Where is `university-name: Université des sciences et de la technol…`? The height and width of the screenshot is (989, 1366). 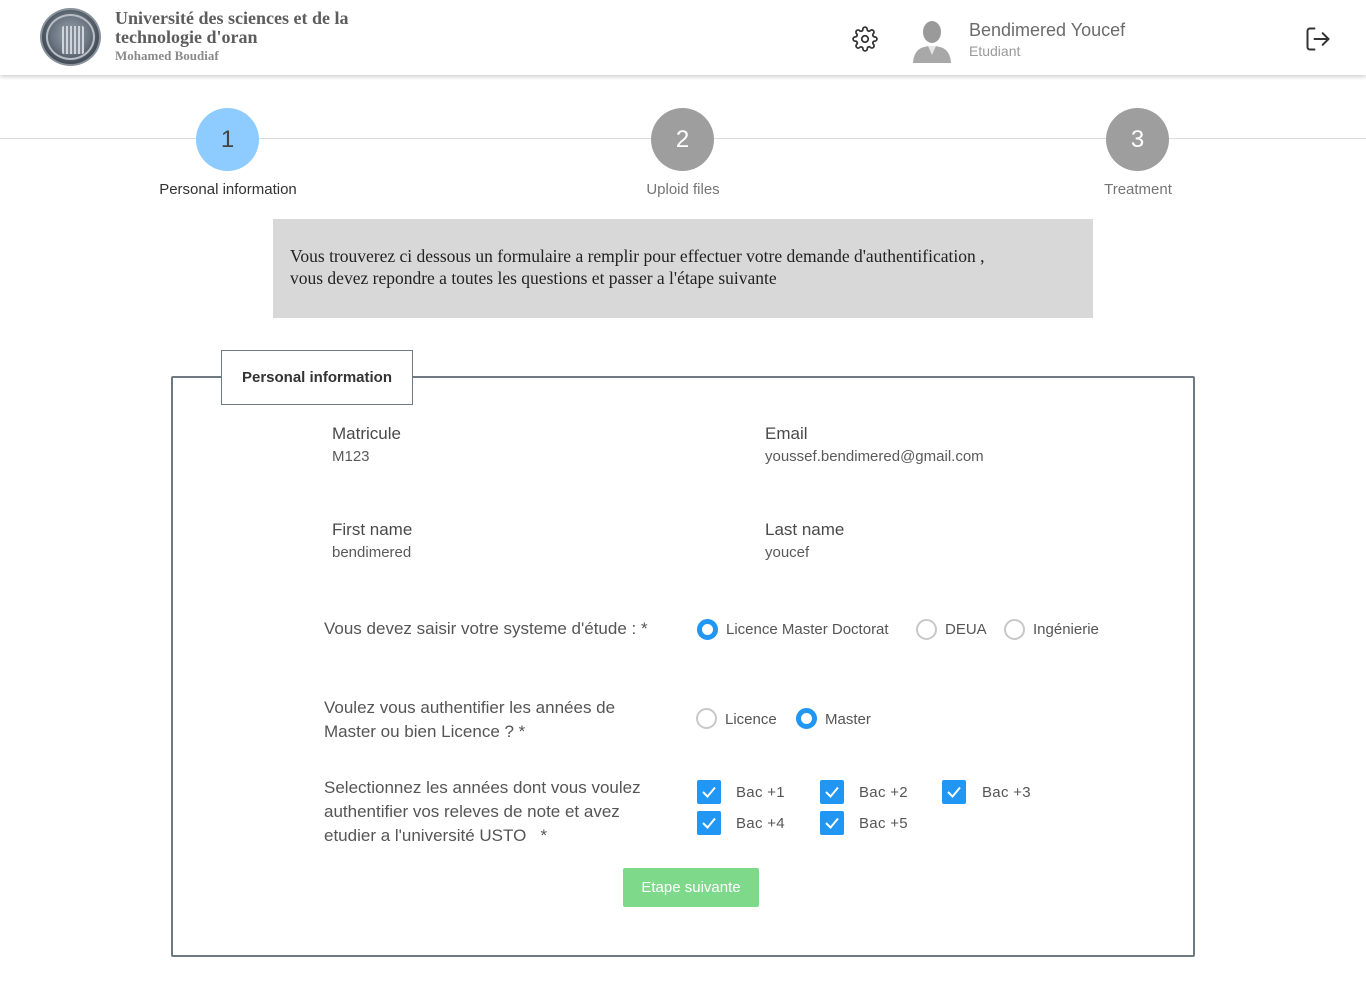
university-name: Université des sciences et de la technol… is located at coordinates (231, 36).